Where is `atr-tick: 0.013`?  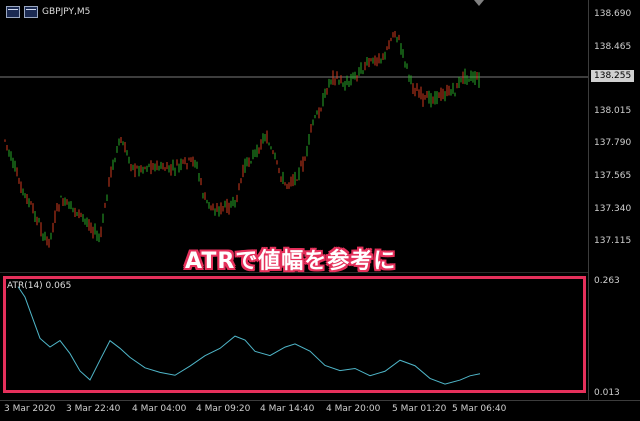
atr-tick: 0.013 is located at coordinates (607, 393).